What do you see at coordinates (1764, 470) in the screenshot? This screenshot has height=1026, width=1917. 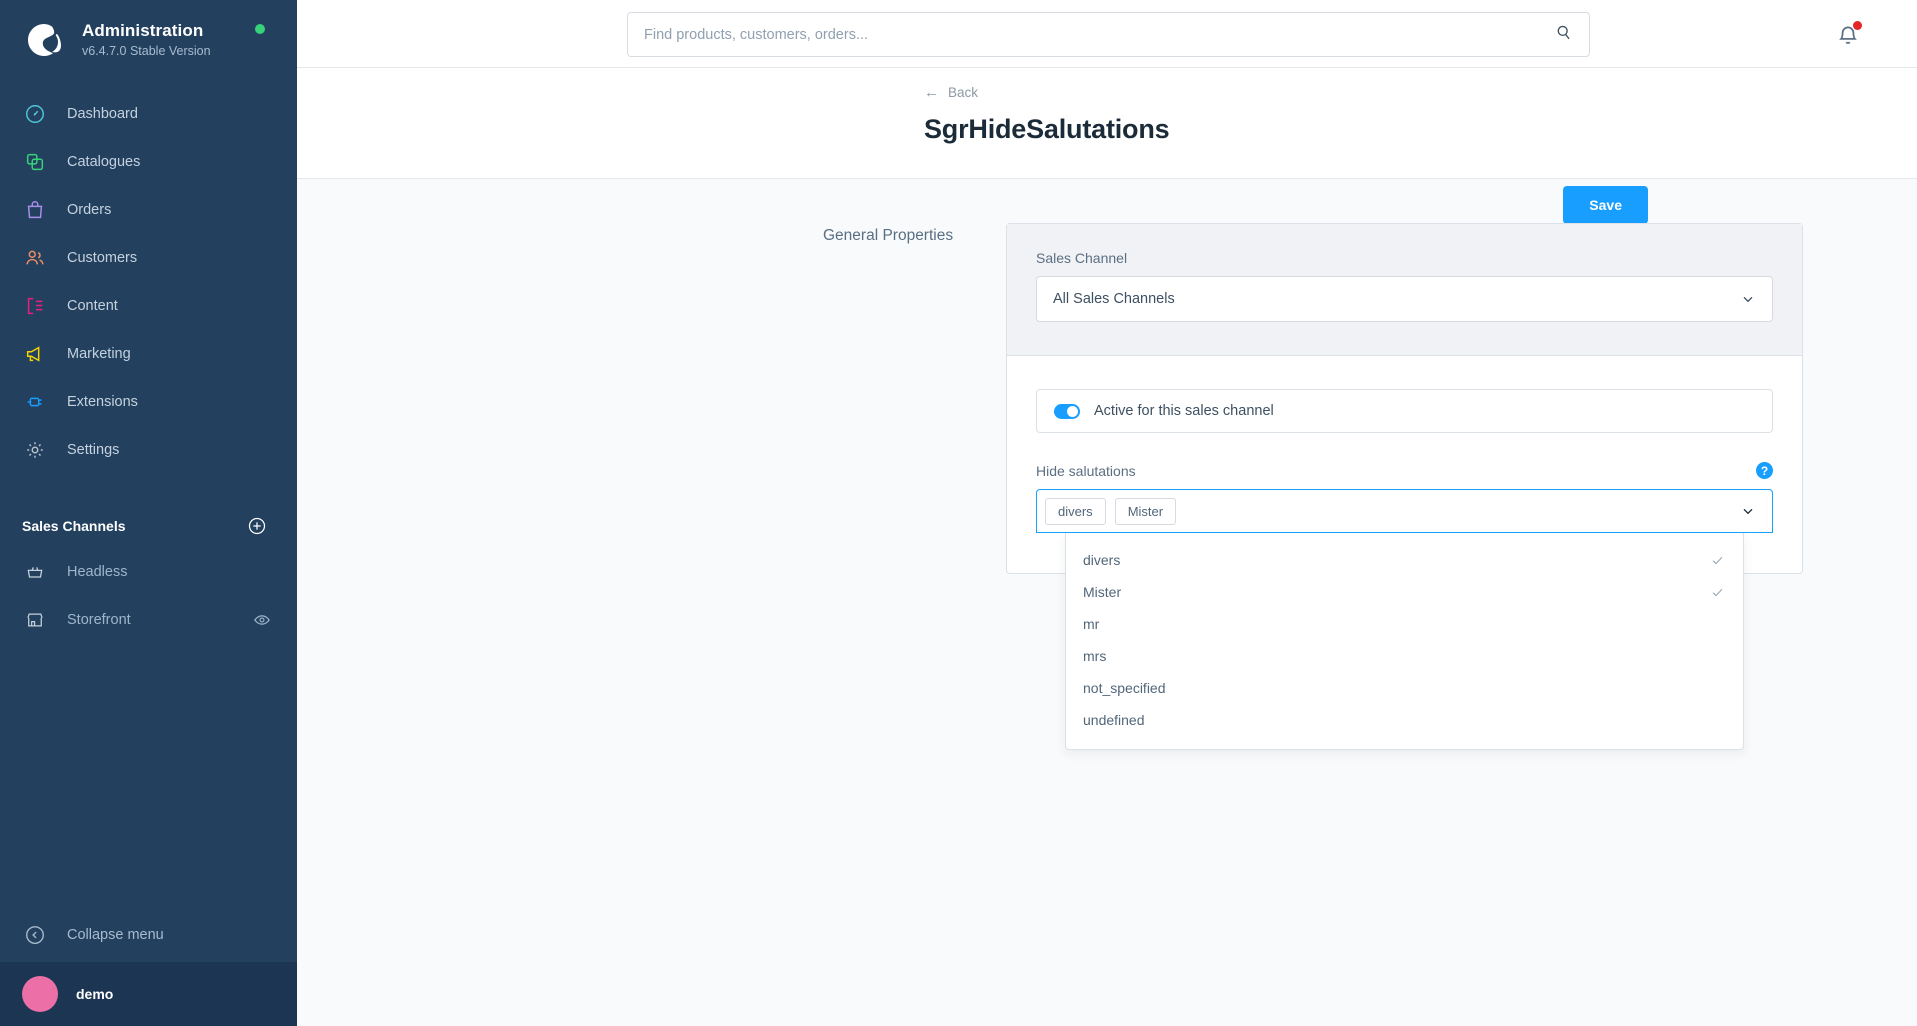 I see `help-circle-icon: ?` at bounding box center [1764, 470].